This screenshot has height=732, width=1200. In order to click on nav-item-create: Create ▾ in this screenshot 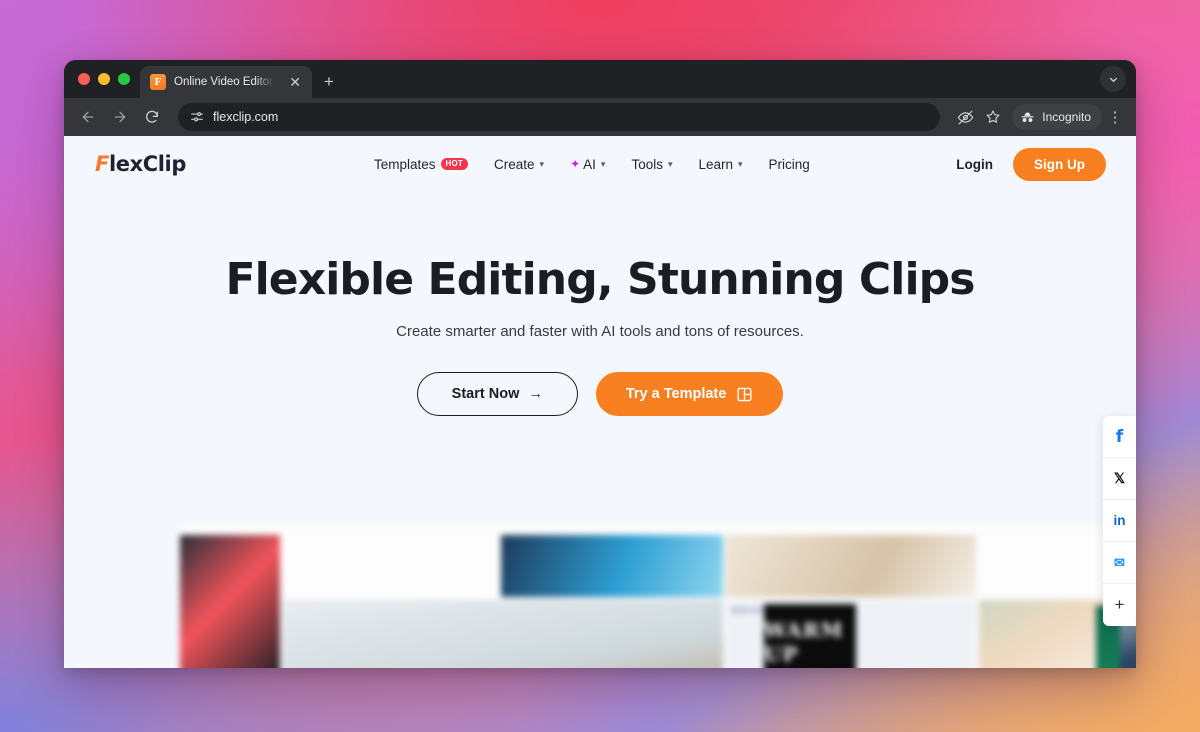, I will do `click(519, 164)`.